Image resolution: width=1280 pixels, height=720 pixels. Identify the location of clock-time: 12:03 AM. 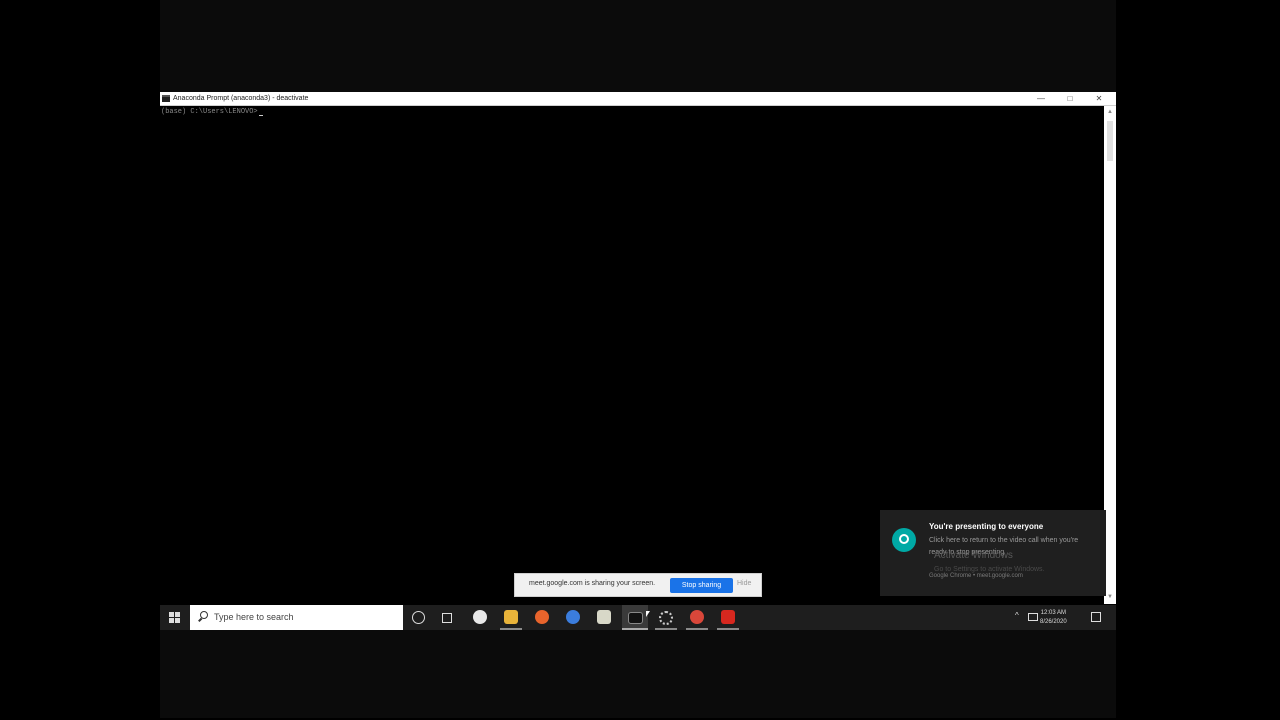
(1053, 613).